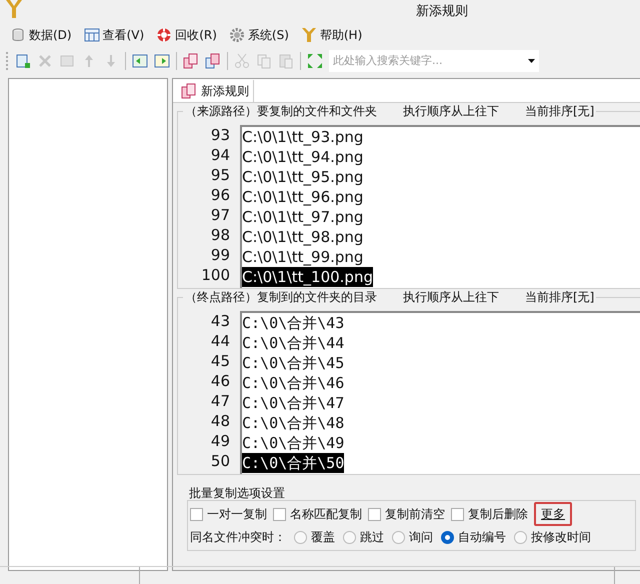 This screenshot has width=640, height=584. Describe the element at coordinates (303, 197) in the screenshot. I see `path-item: C:\0\1\tt_96.png` at that location.